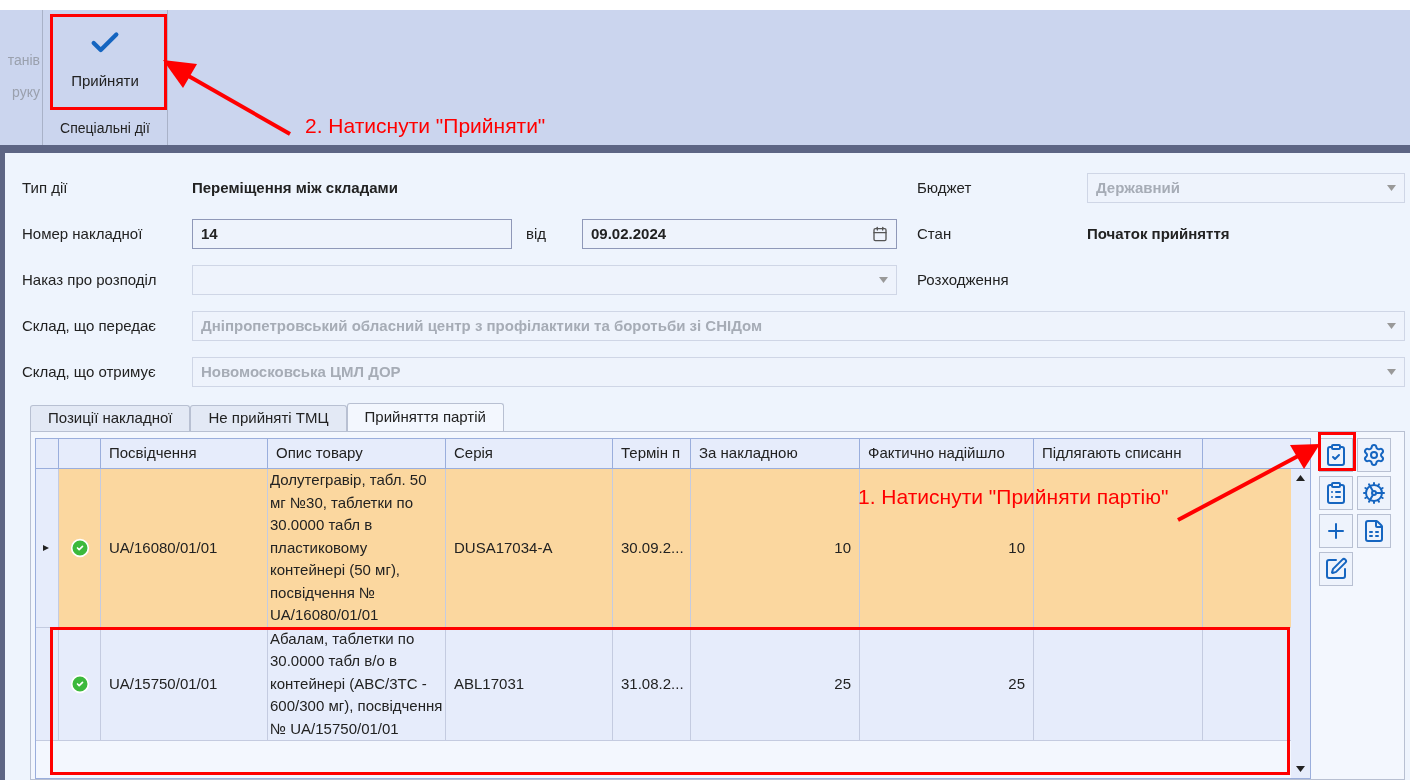  What do you see at coordinates (356, 683) in the screenshot?
I see `table-cell-text: Абалам, таблетки по 30.0000 табл в/о в контейнері (ABC/3TC - 600/300 мг), посвідчення № UA/15750/01/01` at bounding box center [356, 683].